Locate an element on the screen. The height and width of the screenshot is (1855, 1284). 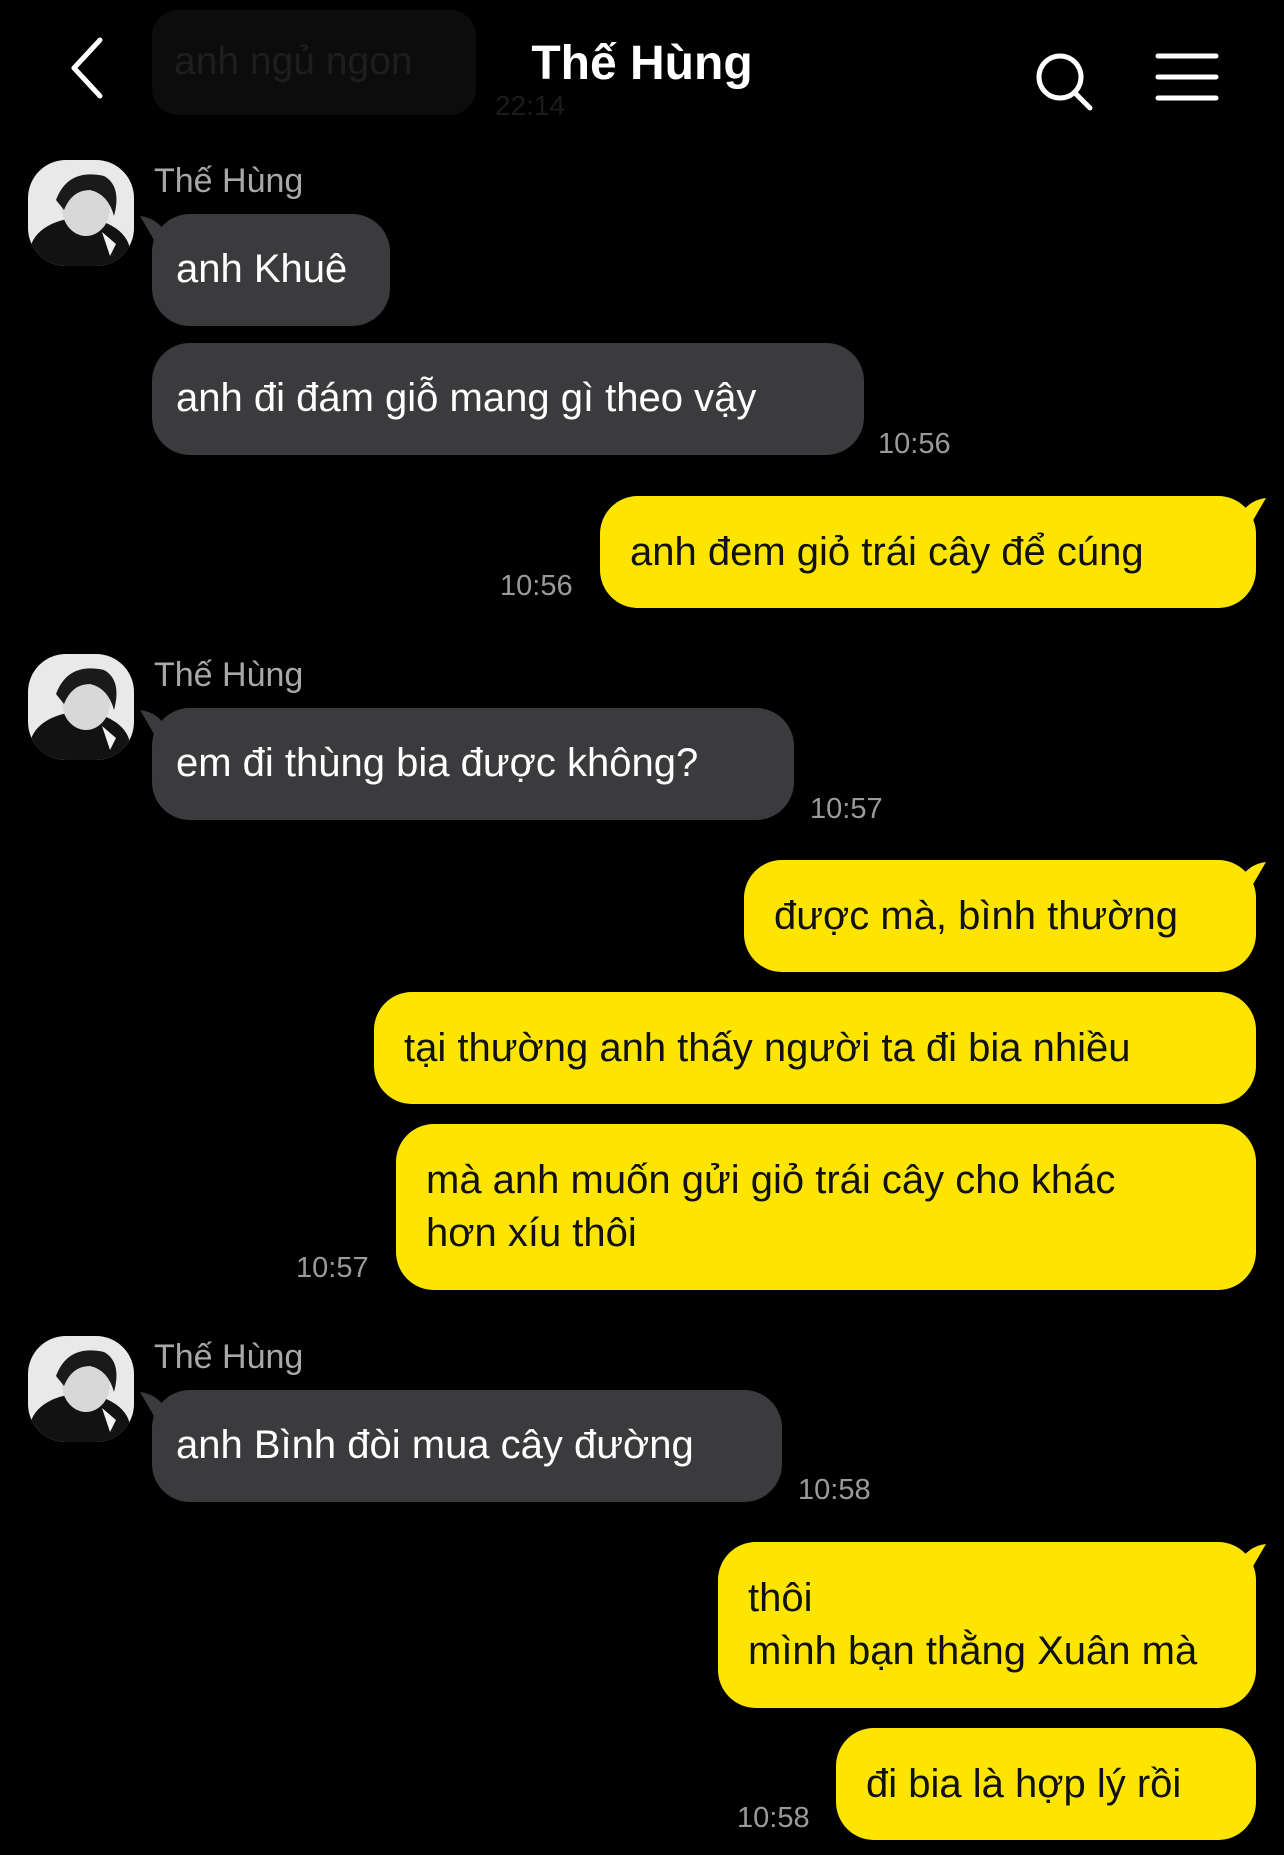
scrolled-message-time: 22:14 is located at coordinates (530, 105).